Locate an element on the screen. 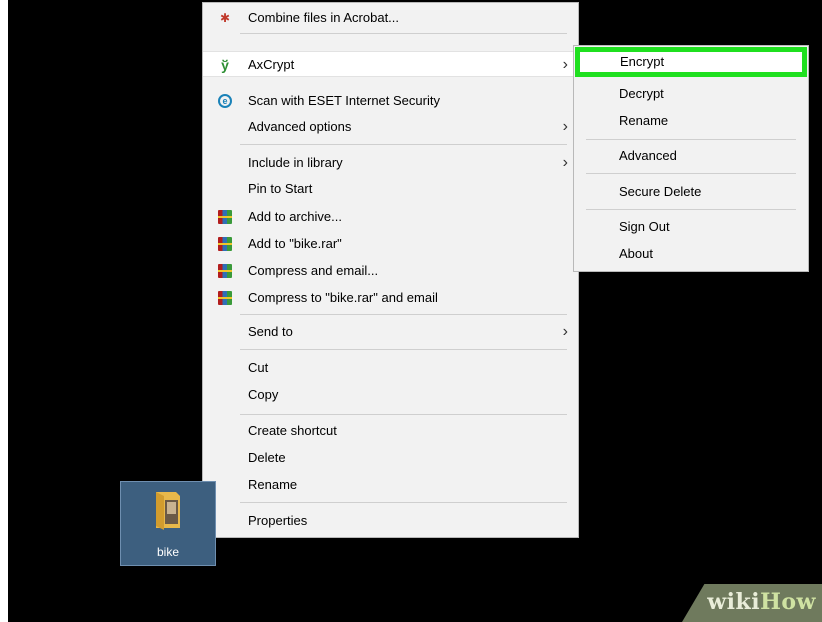  folder-icon is located at coordinates (168, 511).